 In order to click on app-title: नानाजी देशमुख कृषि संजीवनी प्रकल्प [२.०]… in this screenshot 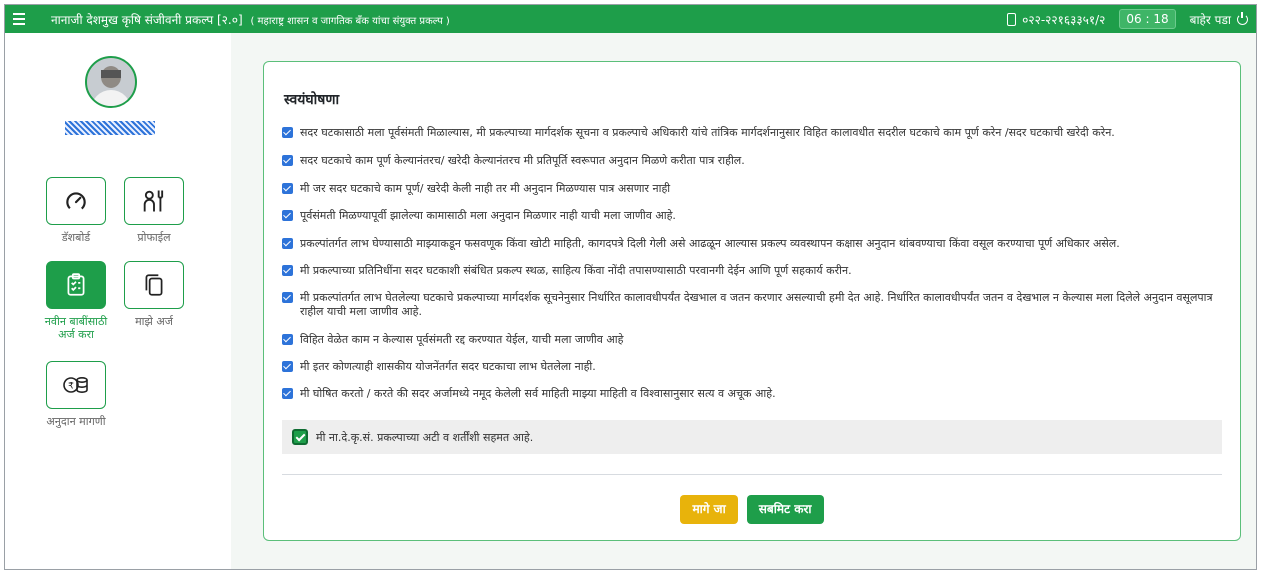, I will do `click(250, 19)`.